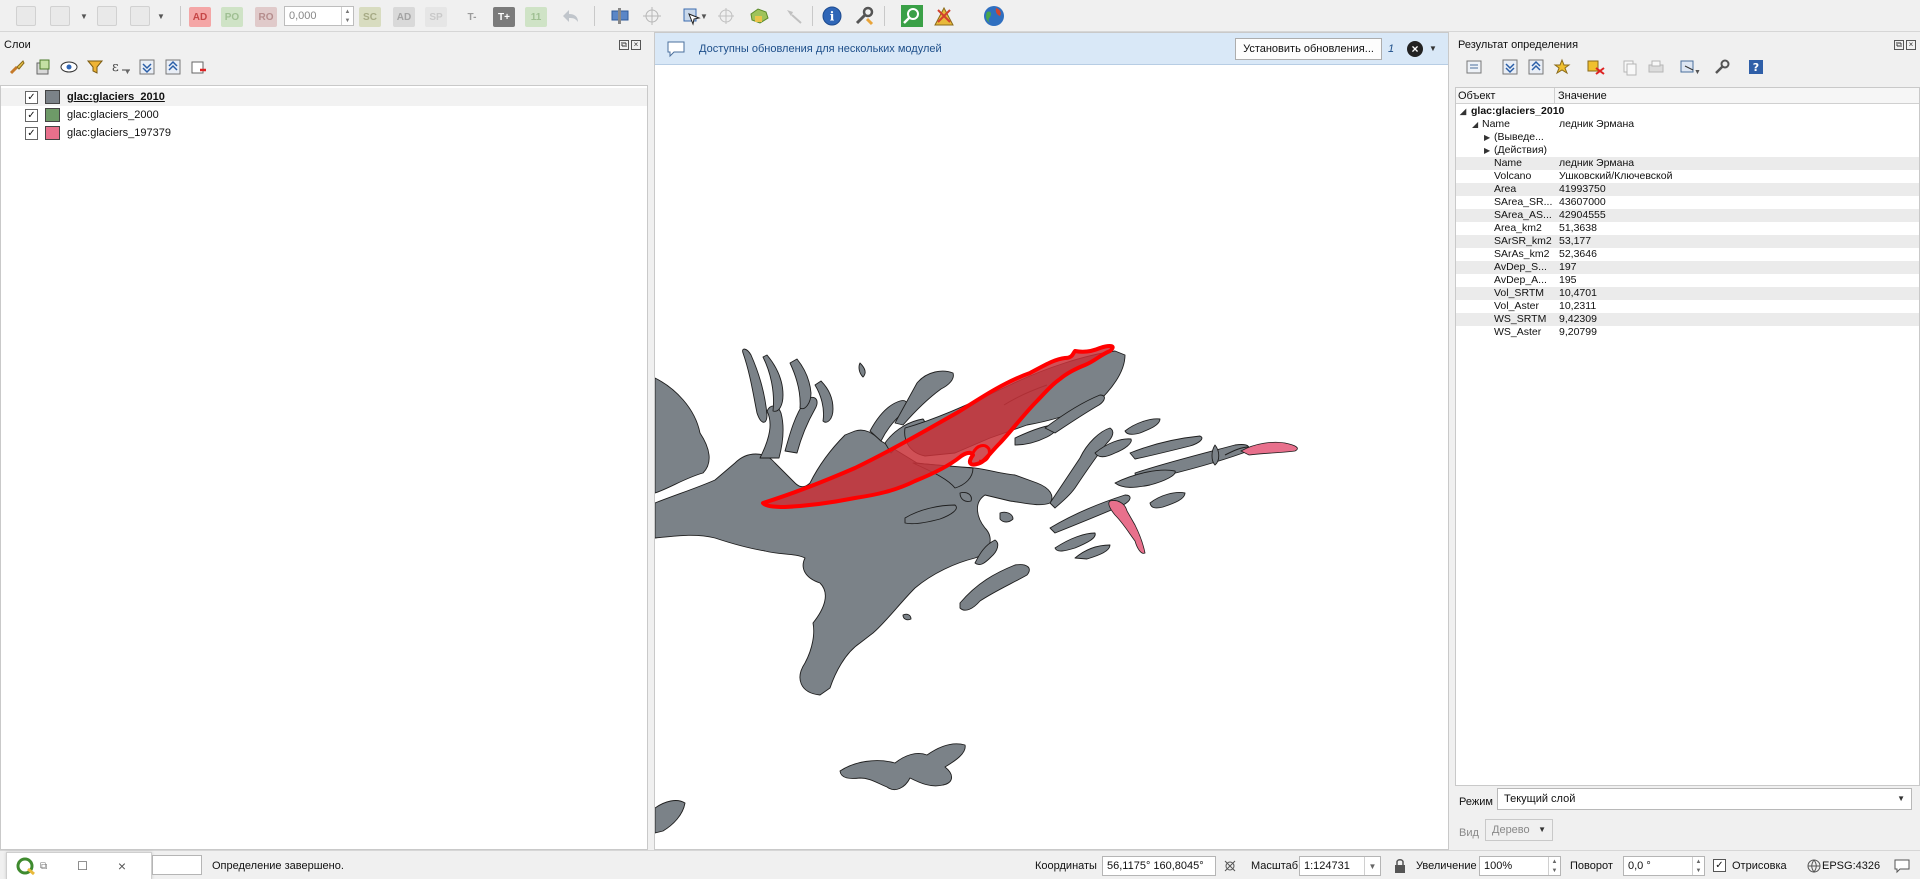 This screenshot has height=879, width=1920. Describe the element at coordinates (570, 16) in the screenshot. I see `undo-icon` at that location.